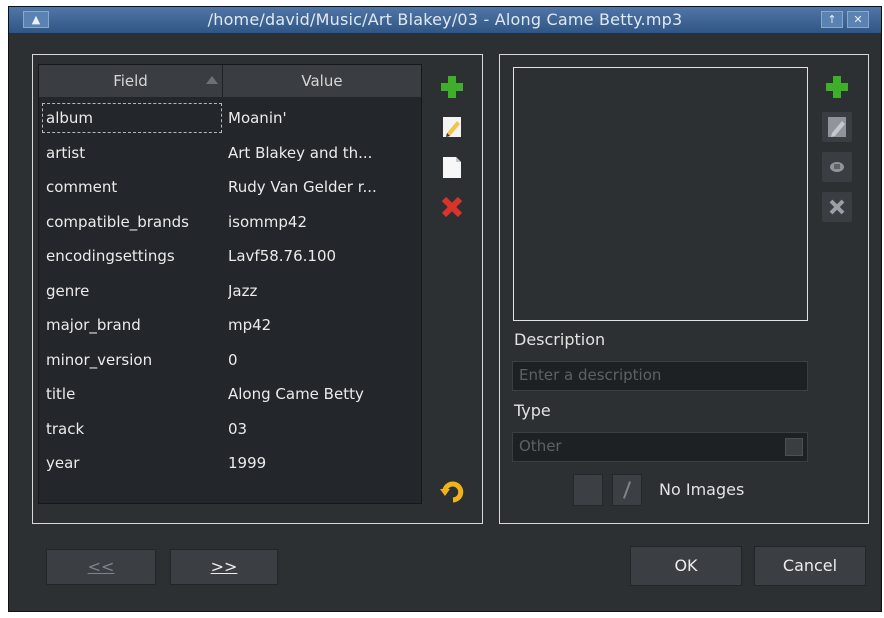  I want to click on revert-button, so click(452, 491).